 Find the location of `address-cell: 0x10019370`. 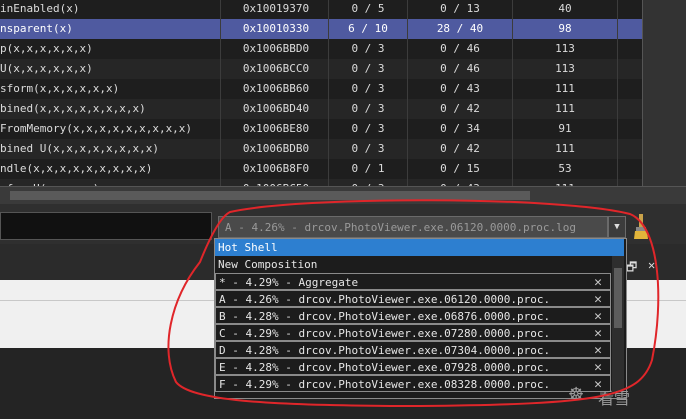

address-cell: 0x10019370 is located at coordinates (276, 9).